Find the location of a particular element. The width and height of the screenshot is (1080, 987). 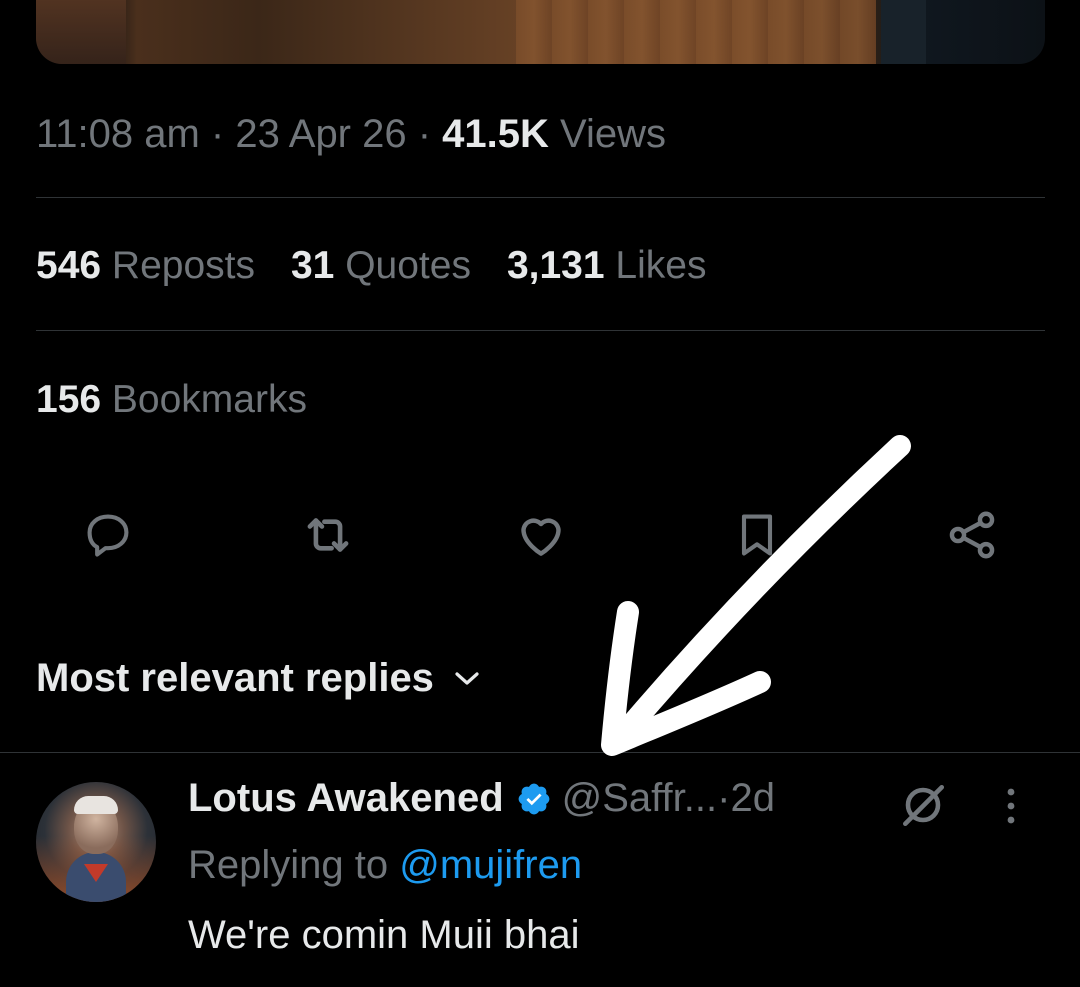

repost-icon is located at coordinates (328, 535).